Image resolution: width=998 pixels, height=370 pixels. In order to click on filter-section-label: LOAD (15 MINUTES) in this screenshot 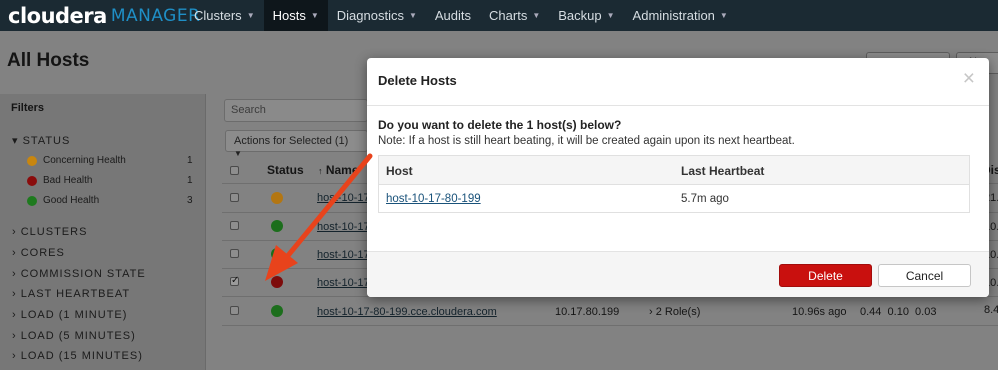, I will do `click(81, 356)`.